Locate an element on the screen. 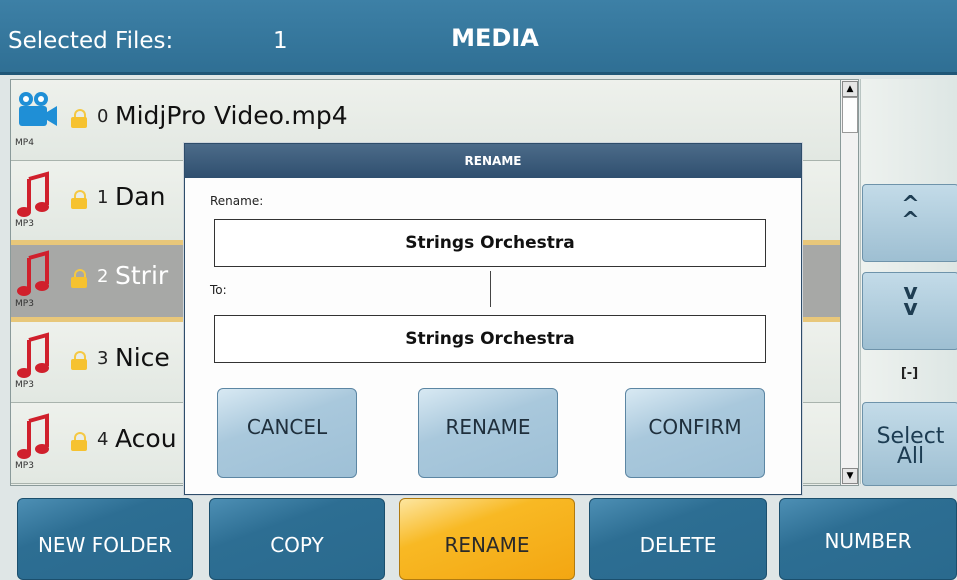 The width and height of the screenshot is (957, 580). confirm-button: CONFIRM is located at coordinates (695, 433).